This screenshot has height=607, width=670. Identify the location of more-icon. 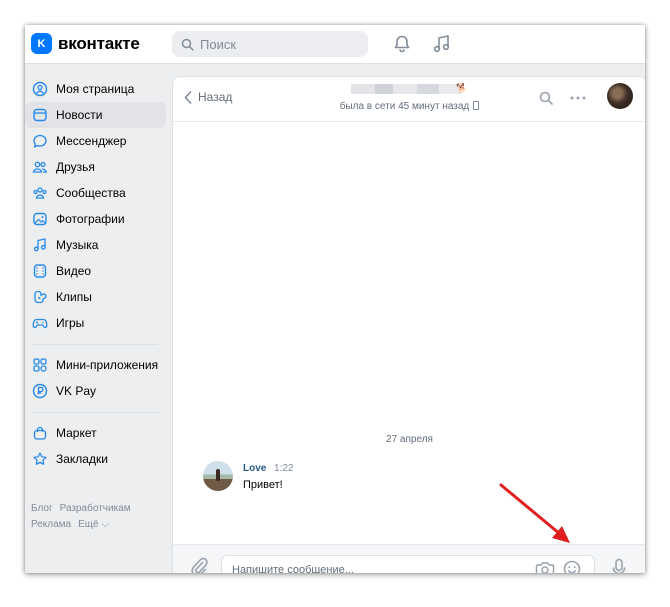
(578, 98).